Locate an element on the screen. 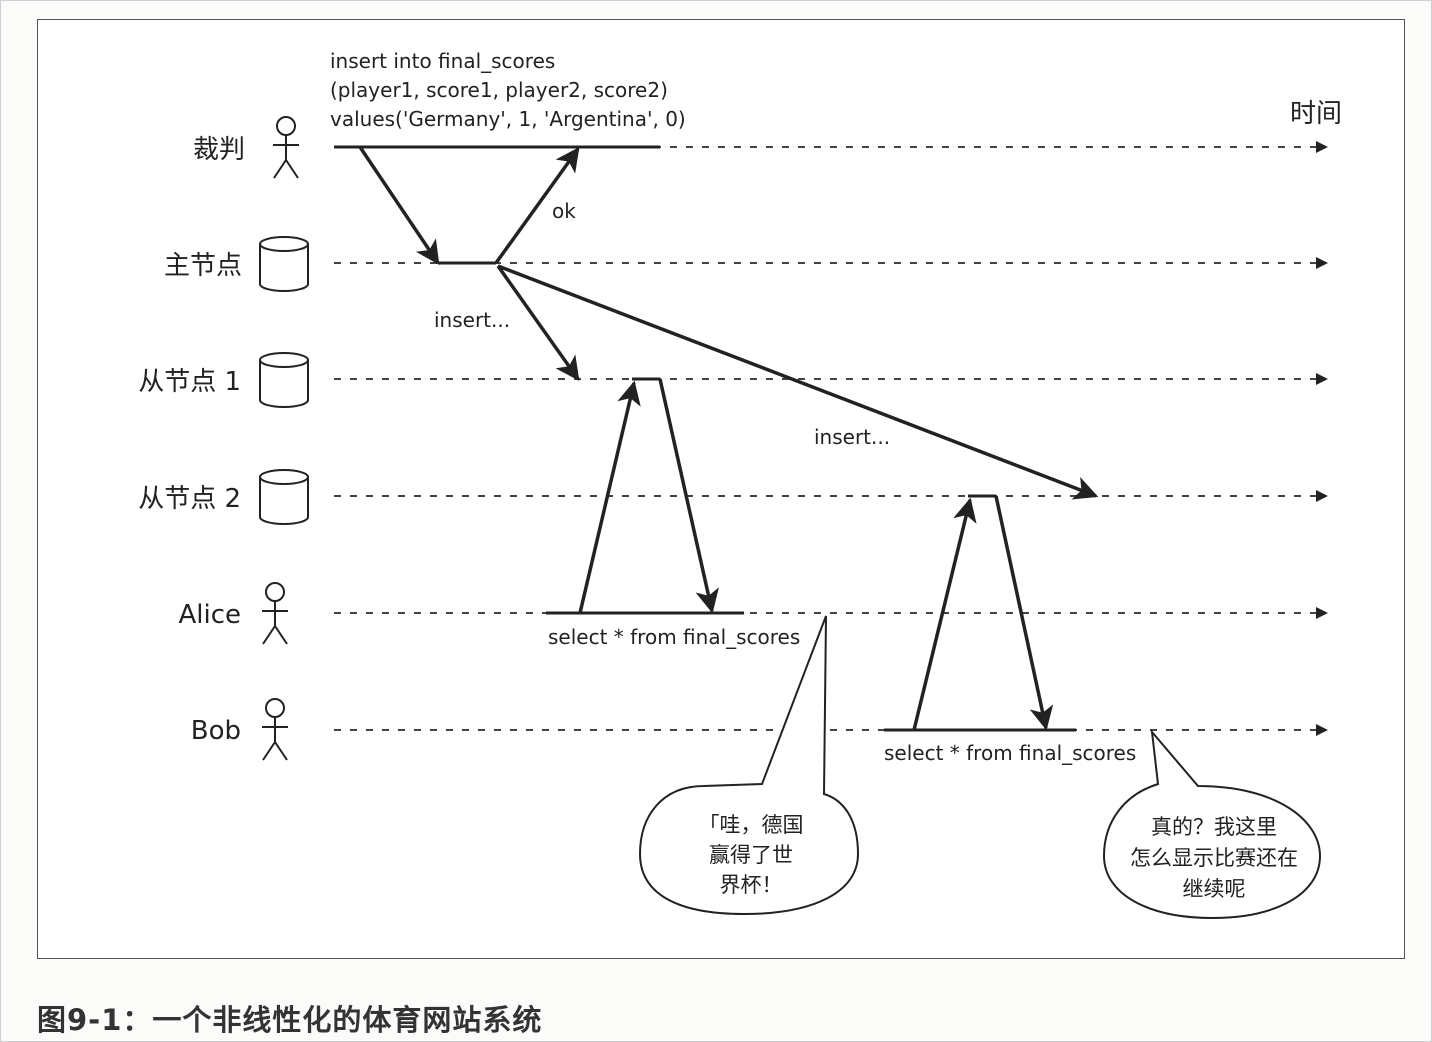  alice-query-arrow is located at coordinates (609, 497).